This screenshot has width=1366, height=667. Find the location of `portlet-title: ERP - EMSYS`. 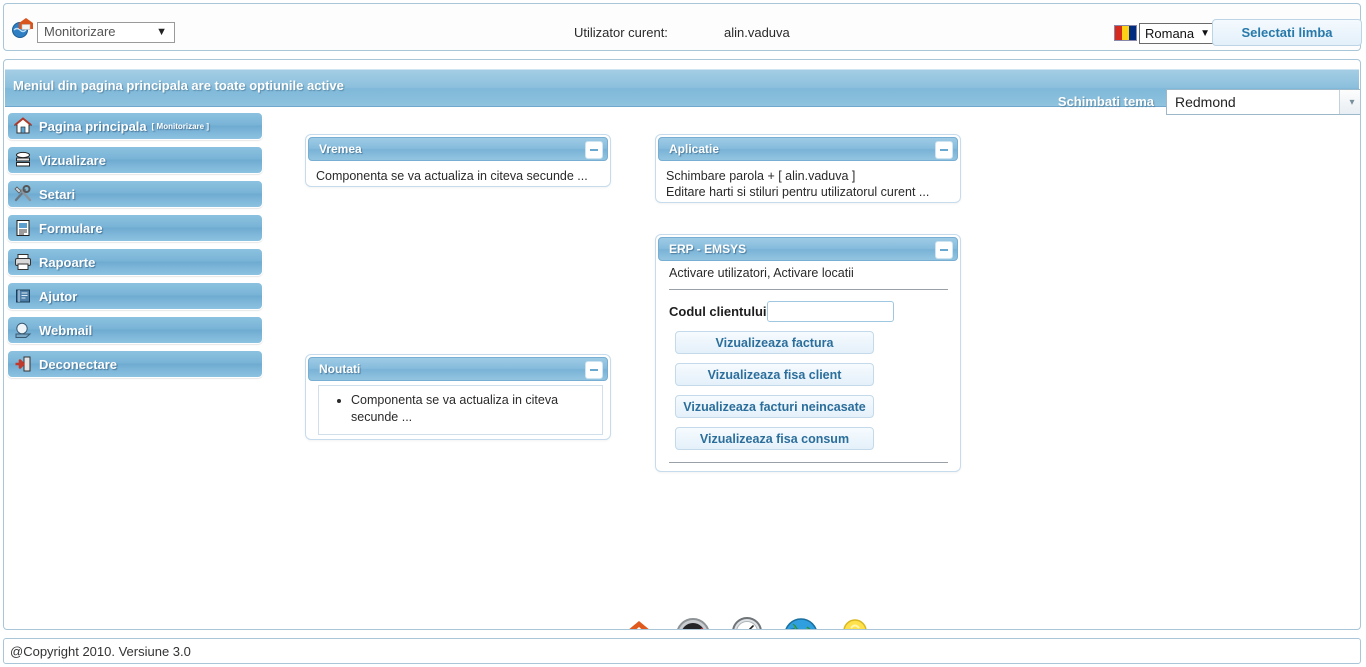

portlet-title: ERP - EMSYS is located at coordinates (708, 249).